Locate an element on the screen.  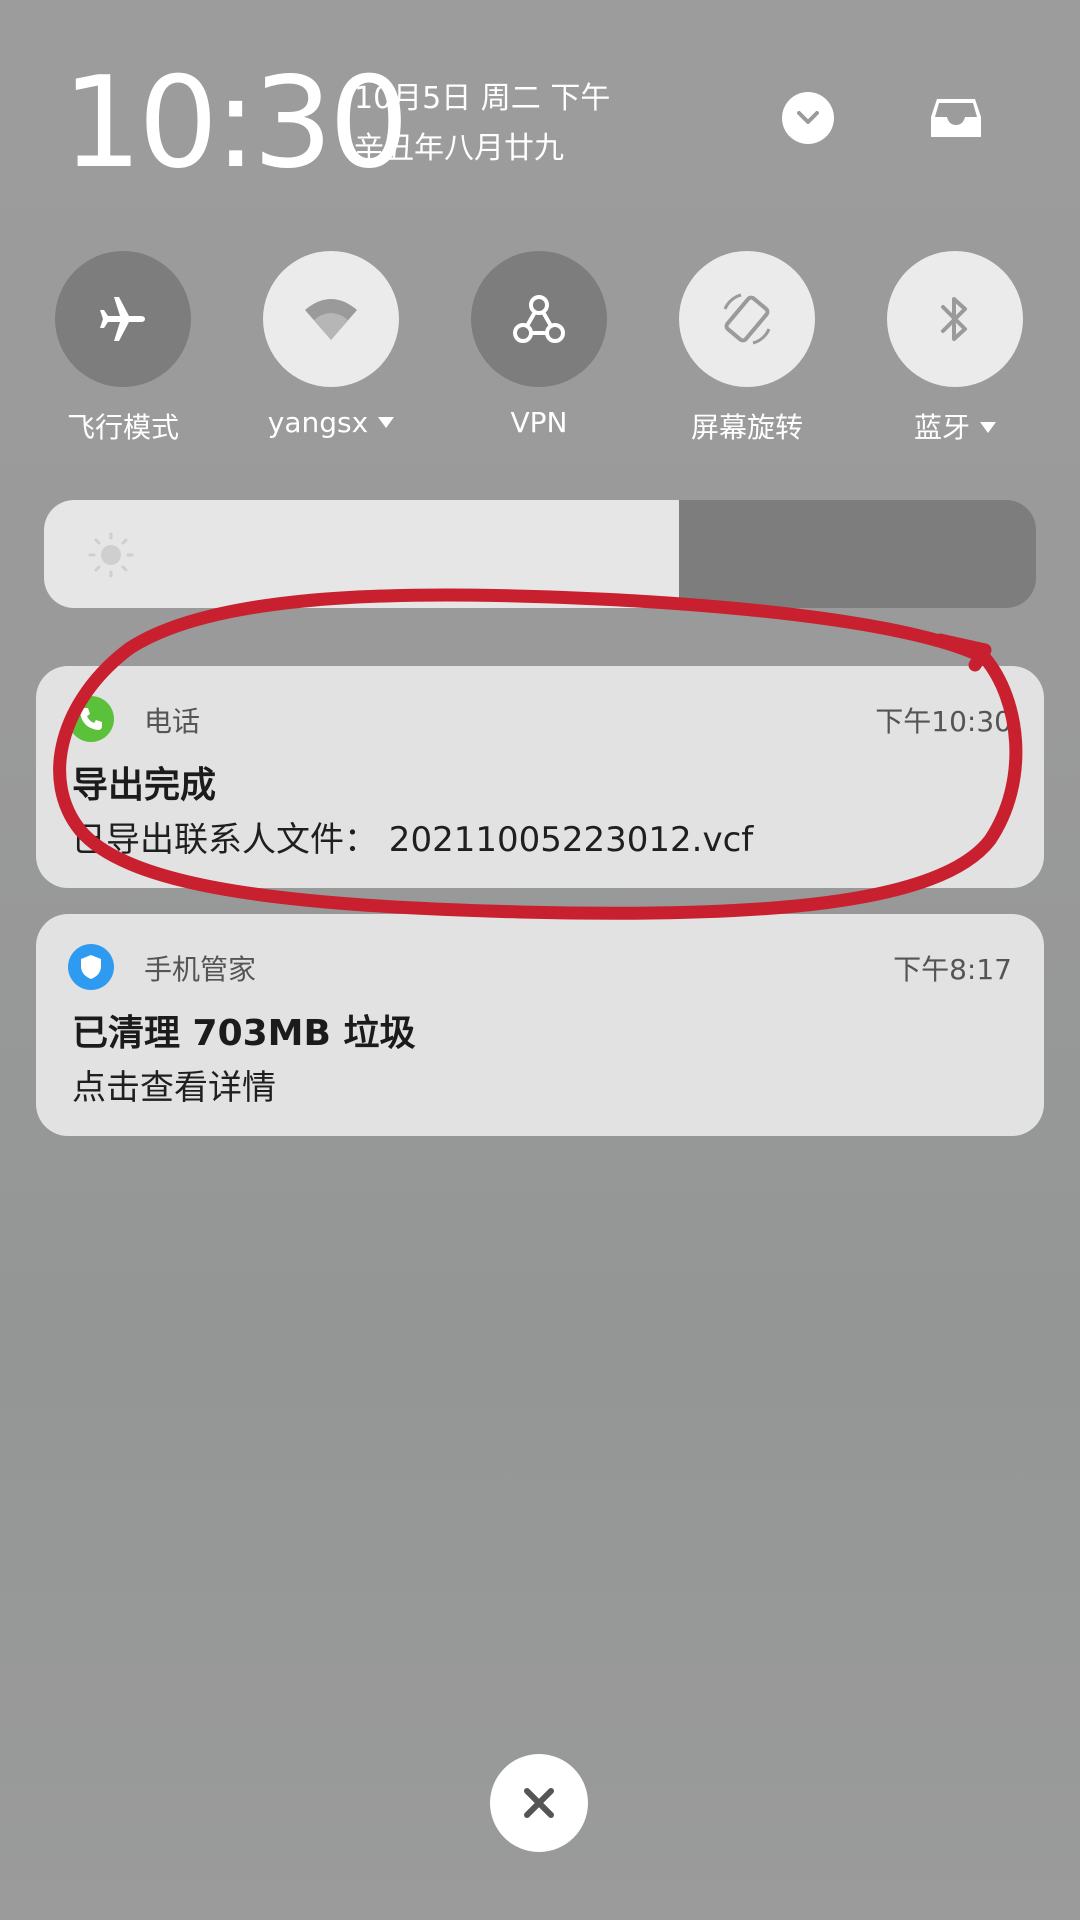
shield-icon is located at coordinates (91, 967).